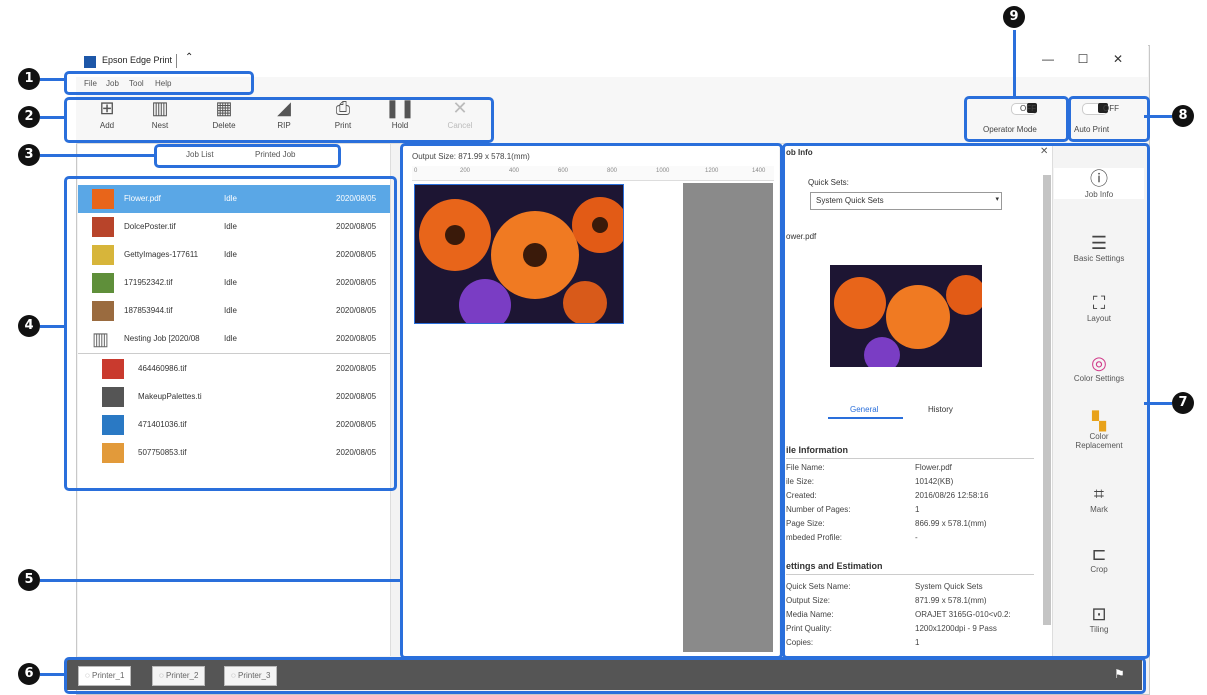  I want to click on callout-badge: 2, so click(29, 117).